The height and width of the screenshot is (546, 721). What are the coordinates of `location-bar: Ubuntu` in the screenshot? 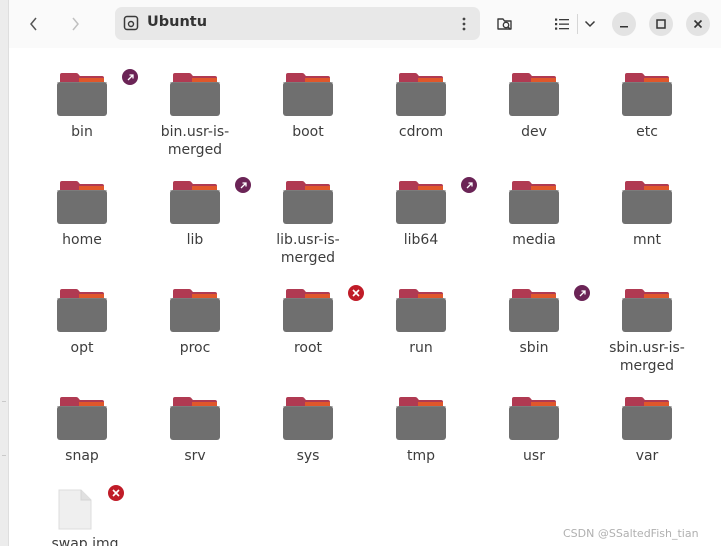 It's located at (297, 23).